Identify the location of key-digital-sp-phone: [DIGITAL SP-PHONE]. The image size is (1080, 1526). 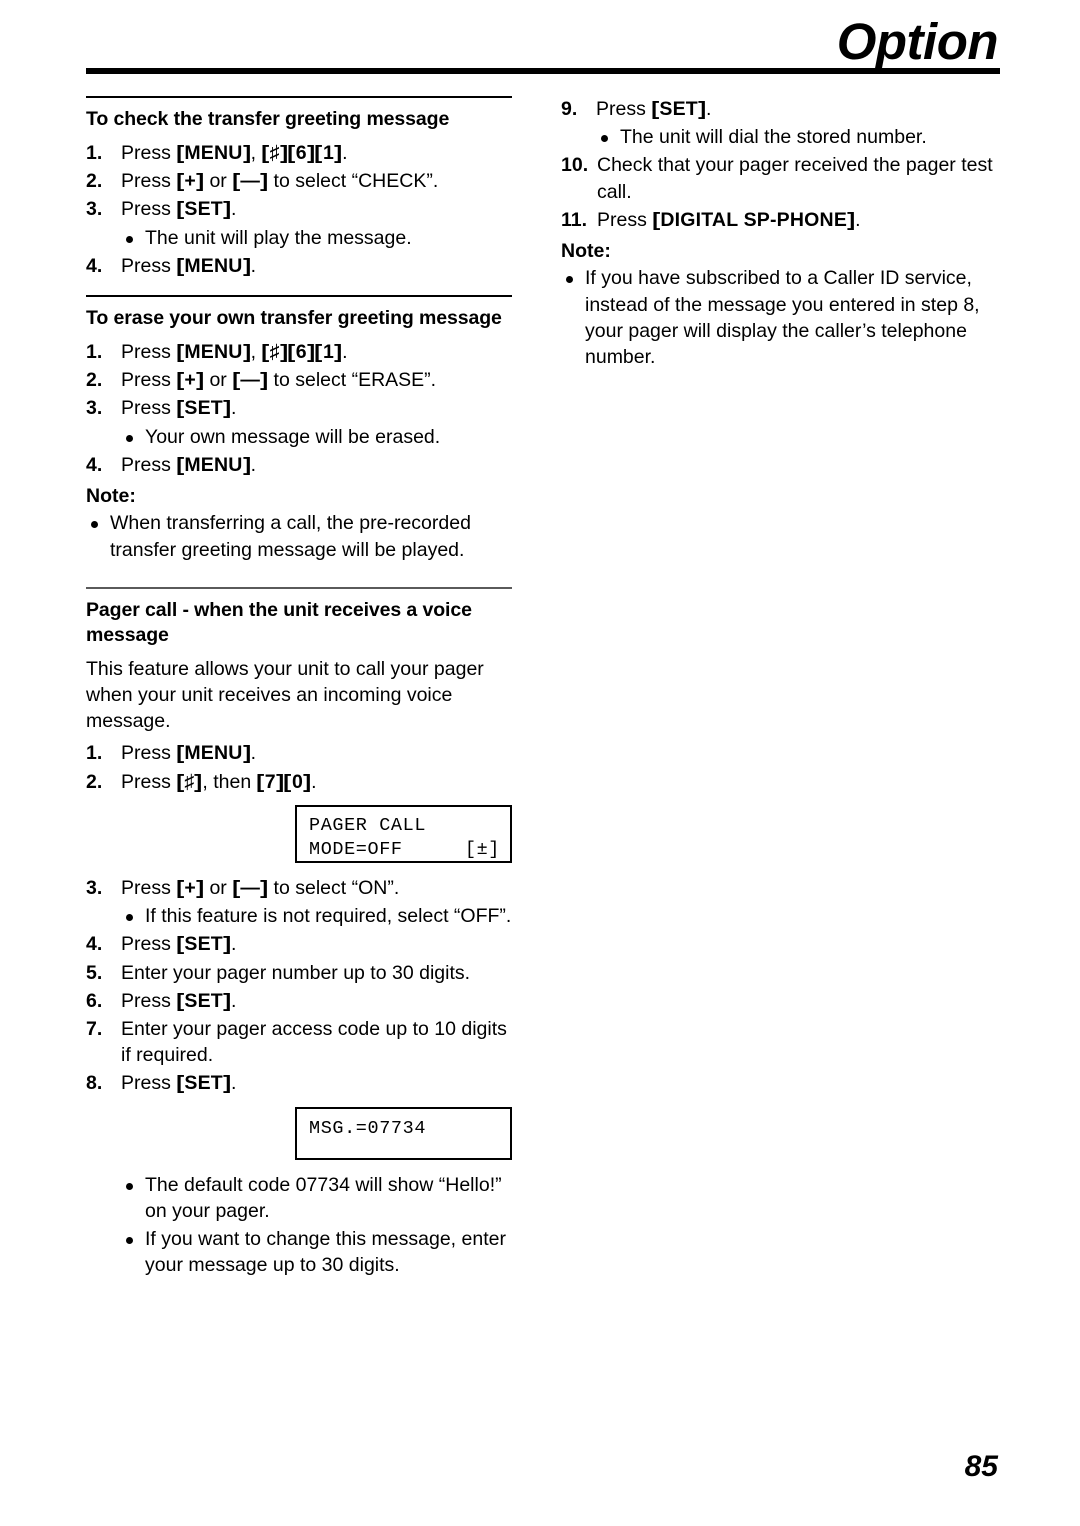
(753, 219).